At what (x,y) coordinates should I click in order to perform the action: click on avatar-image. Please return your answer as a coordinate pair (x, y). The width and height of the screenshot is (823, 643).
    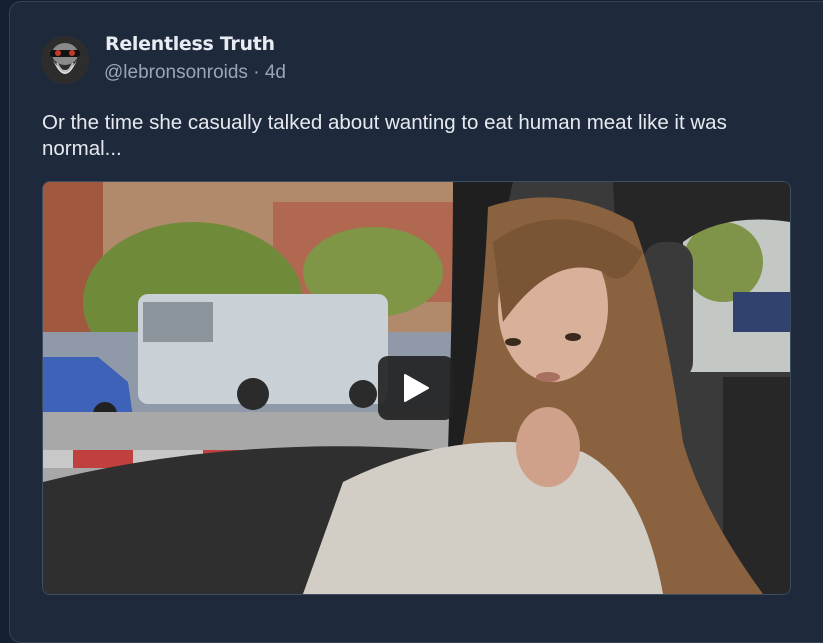
    Looking at the image, I should click on (65, 60).